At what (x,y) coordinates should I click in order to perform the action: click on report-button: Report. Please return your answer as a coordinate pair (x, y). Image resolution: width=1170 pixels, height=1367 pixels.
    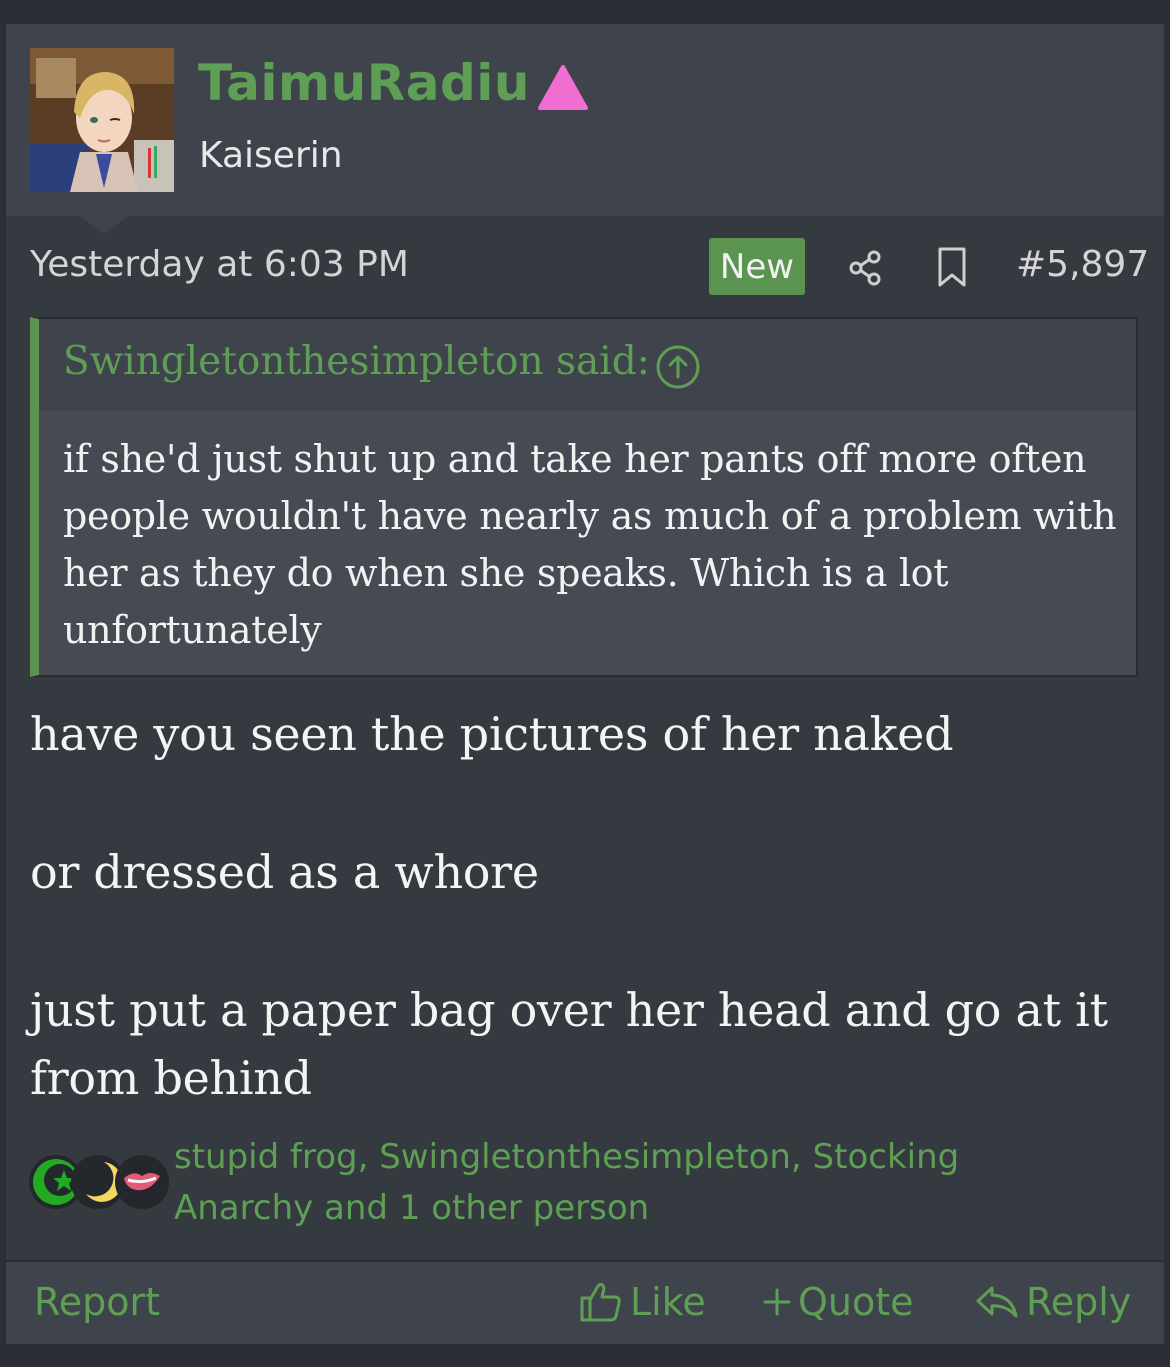
    Looking at the image, I should click on (97, 1302).